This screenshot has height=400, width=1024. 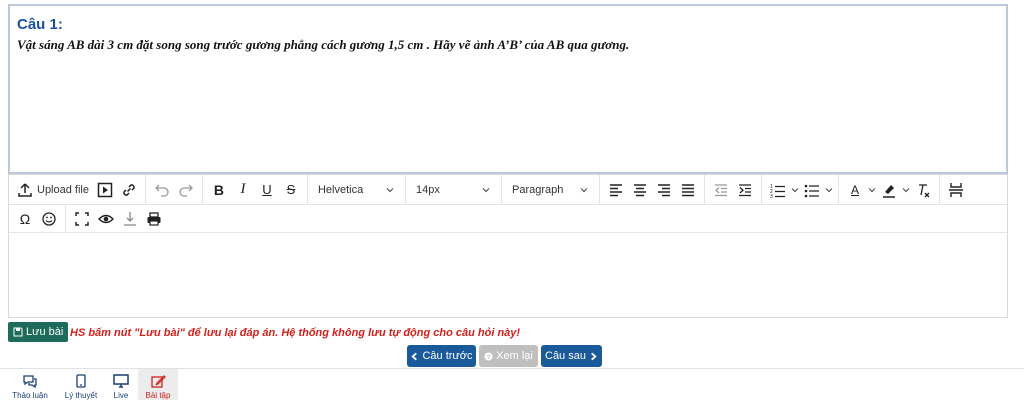 What do you see at coordinates (81, 381) in the screenshot?
I see `tablet-icon` at bounding box center [81, 381].